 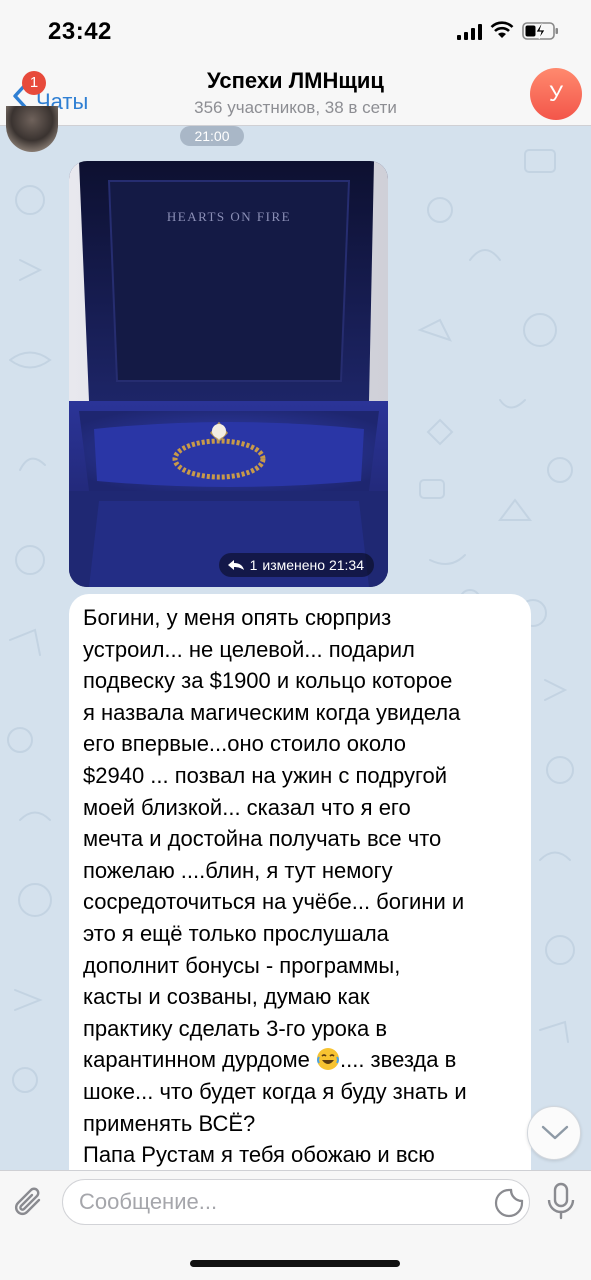 I want to click on laughing-emoji-icon, so click(x=327, y=1059).